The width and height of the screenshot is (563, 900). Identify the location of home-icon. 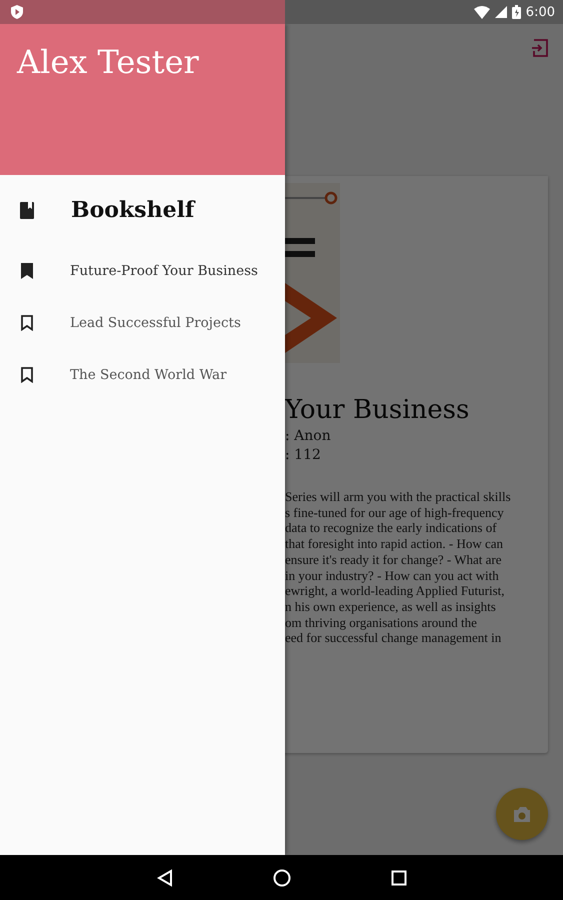
(281, 877).